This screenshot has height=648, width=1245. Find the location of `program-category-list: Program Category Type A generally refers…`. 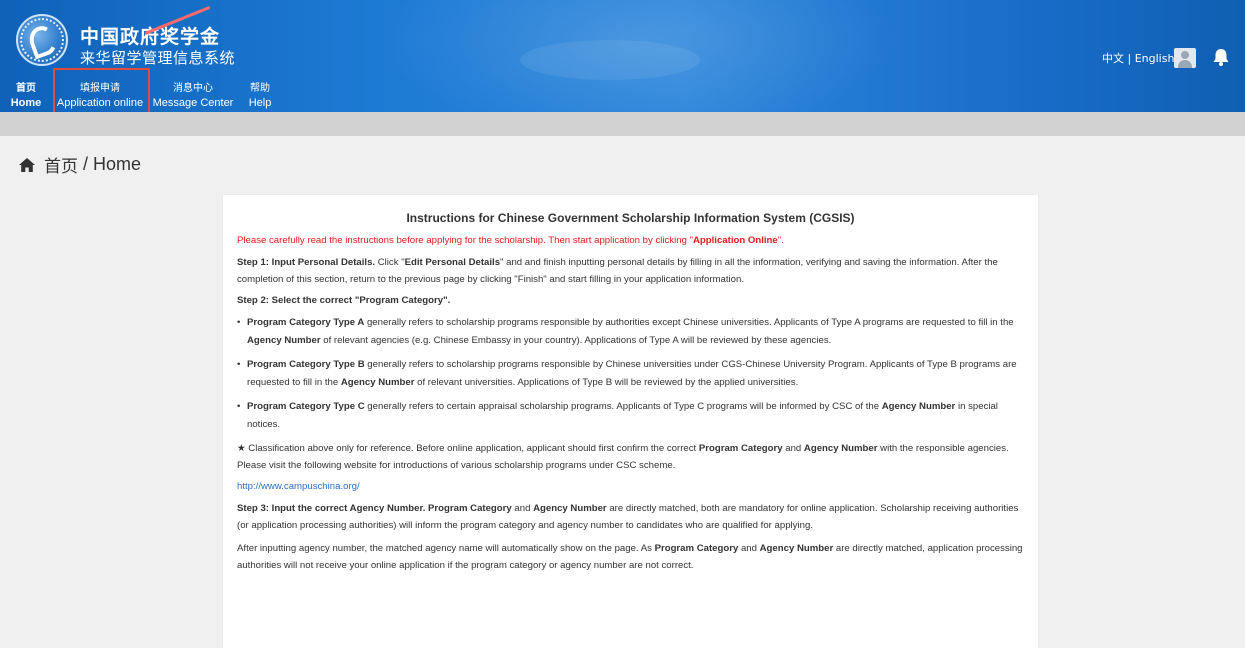

program-category-list: Program Category Type A generally refers… is located at coordinates (630, 374).